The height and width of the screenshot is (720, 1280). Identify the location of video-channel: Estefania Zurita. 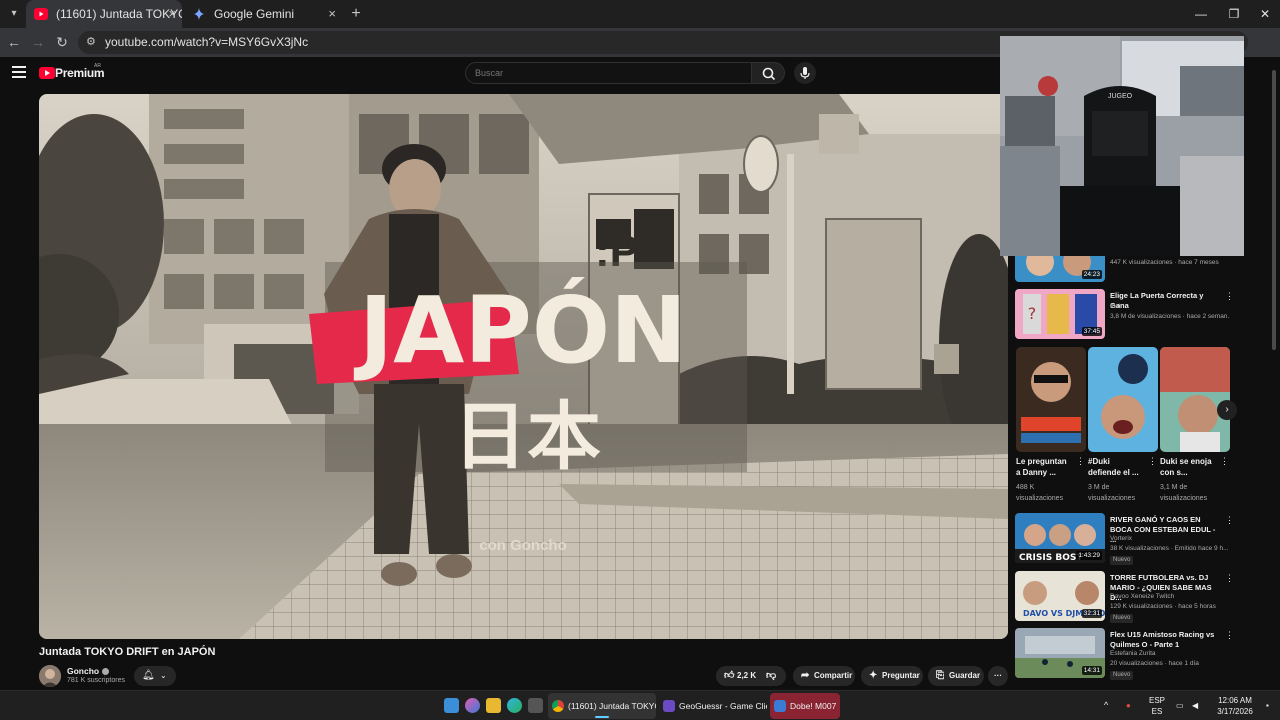
(1133, 653).